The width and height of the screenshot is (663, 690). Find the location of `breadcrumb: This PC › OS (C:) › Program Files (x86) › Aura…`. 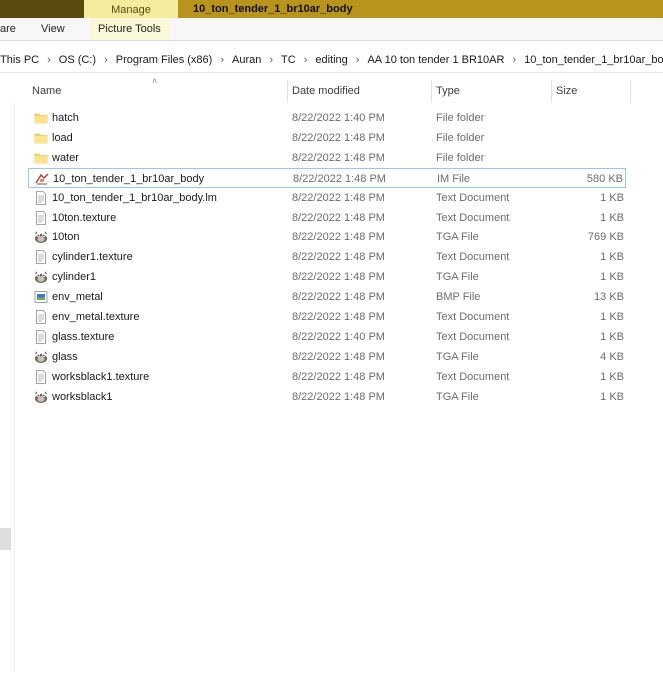

breadcrumb: This PC › OS (C:) › Program Files (x86) › Aura… is located at coordinates (331, 60).